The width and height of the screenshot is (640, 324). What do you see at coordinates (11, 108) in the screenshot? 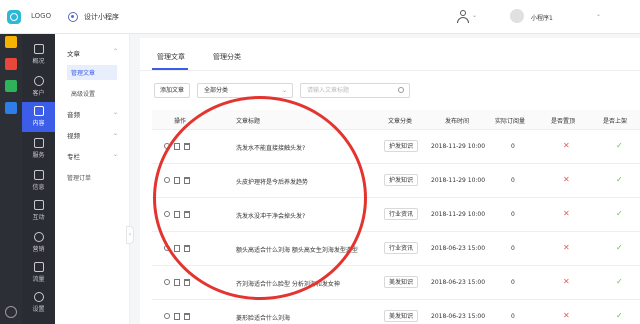
I see `document-icon` at bounding box center [11, 108].